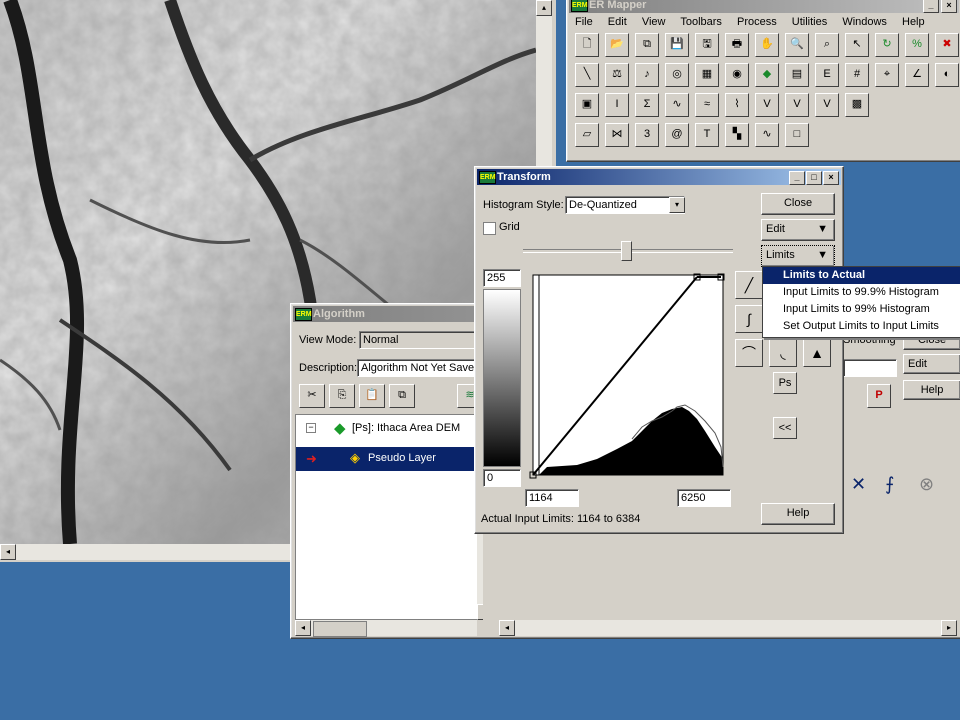 The height and width of the screenshot is (720, 960). What do you see at coordinates (797, 135) in the screenshot?
I see `square-icon: □` at bounding box center [797, 135].